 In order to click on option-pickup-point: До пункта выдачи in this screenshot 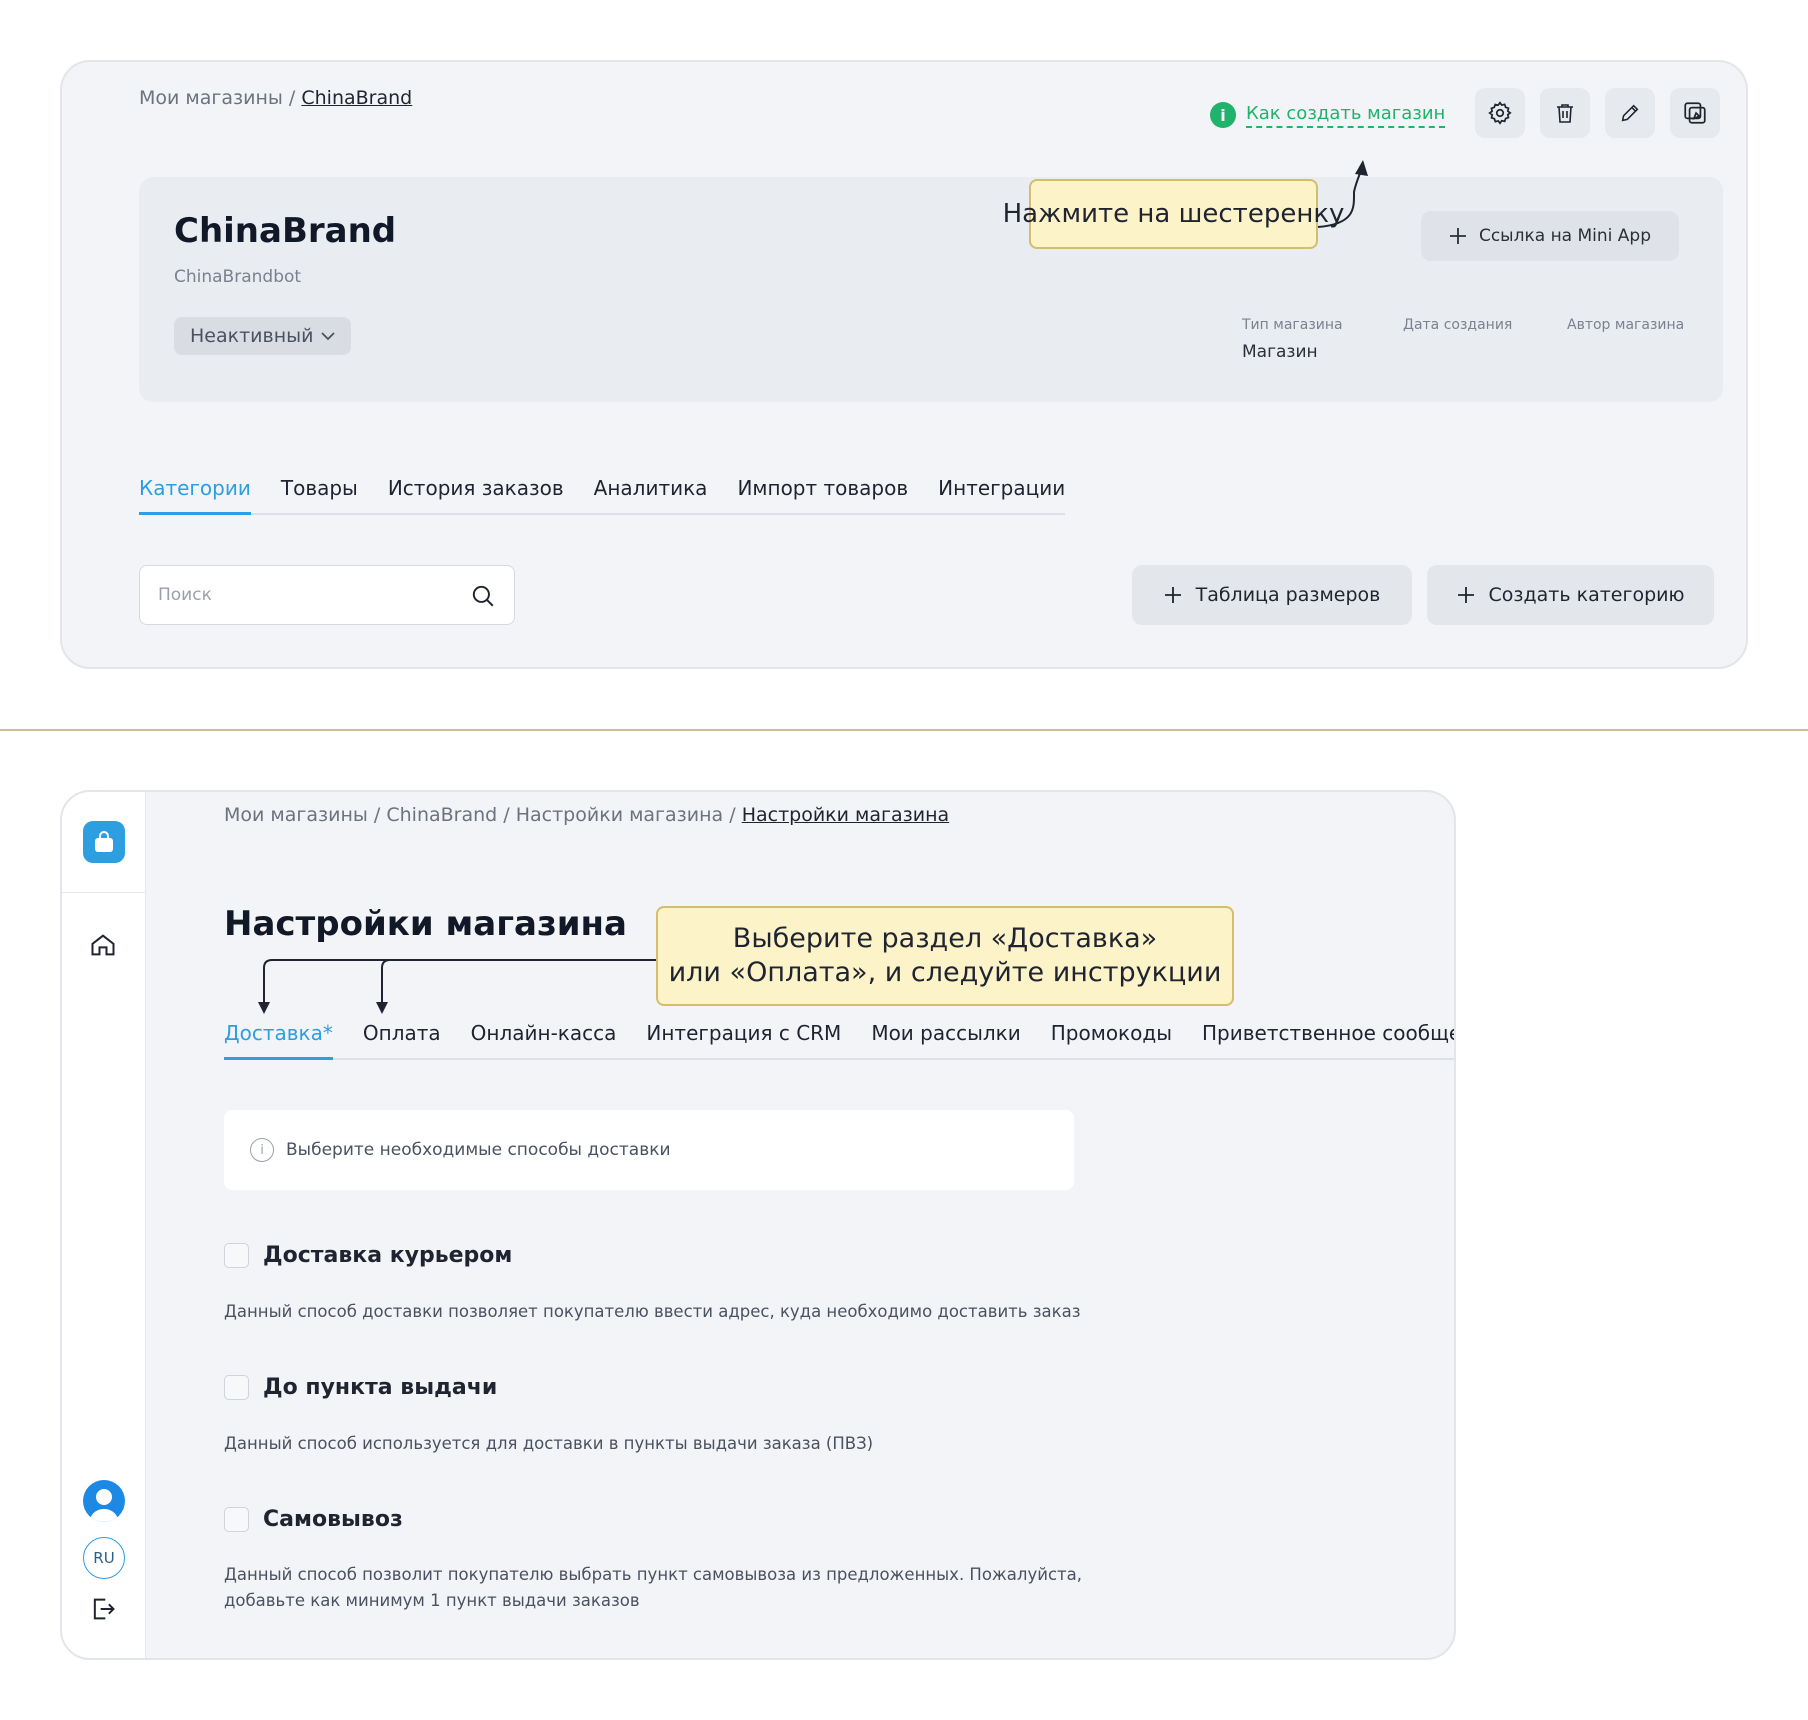, I will do `click(360, 1387)`.